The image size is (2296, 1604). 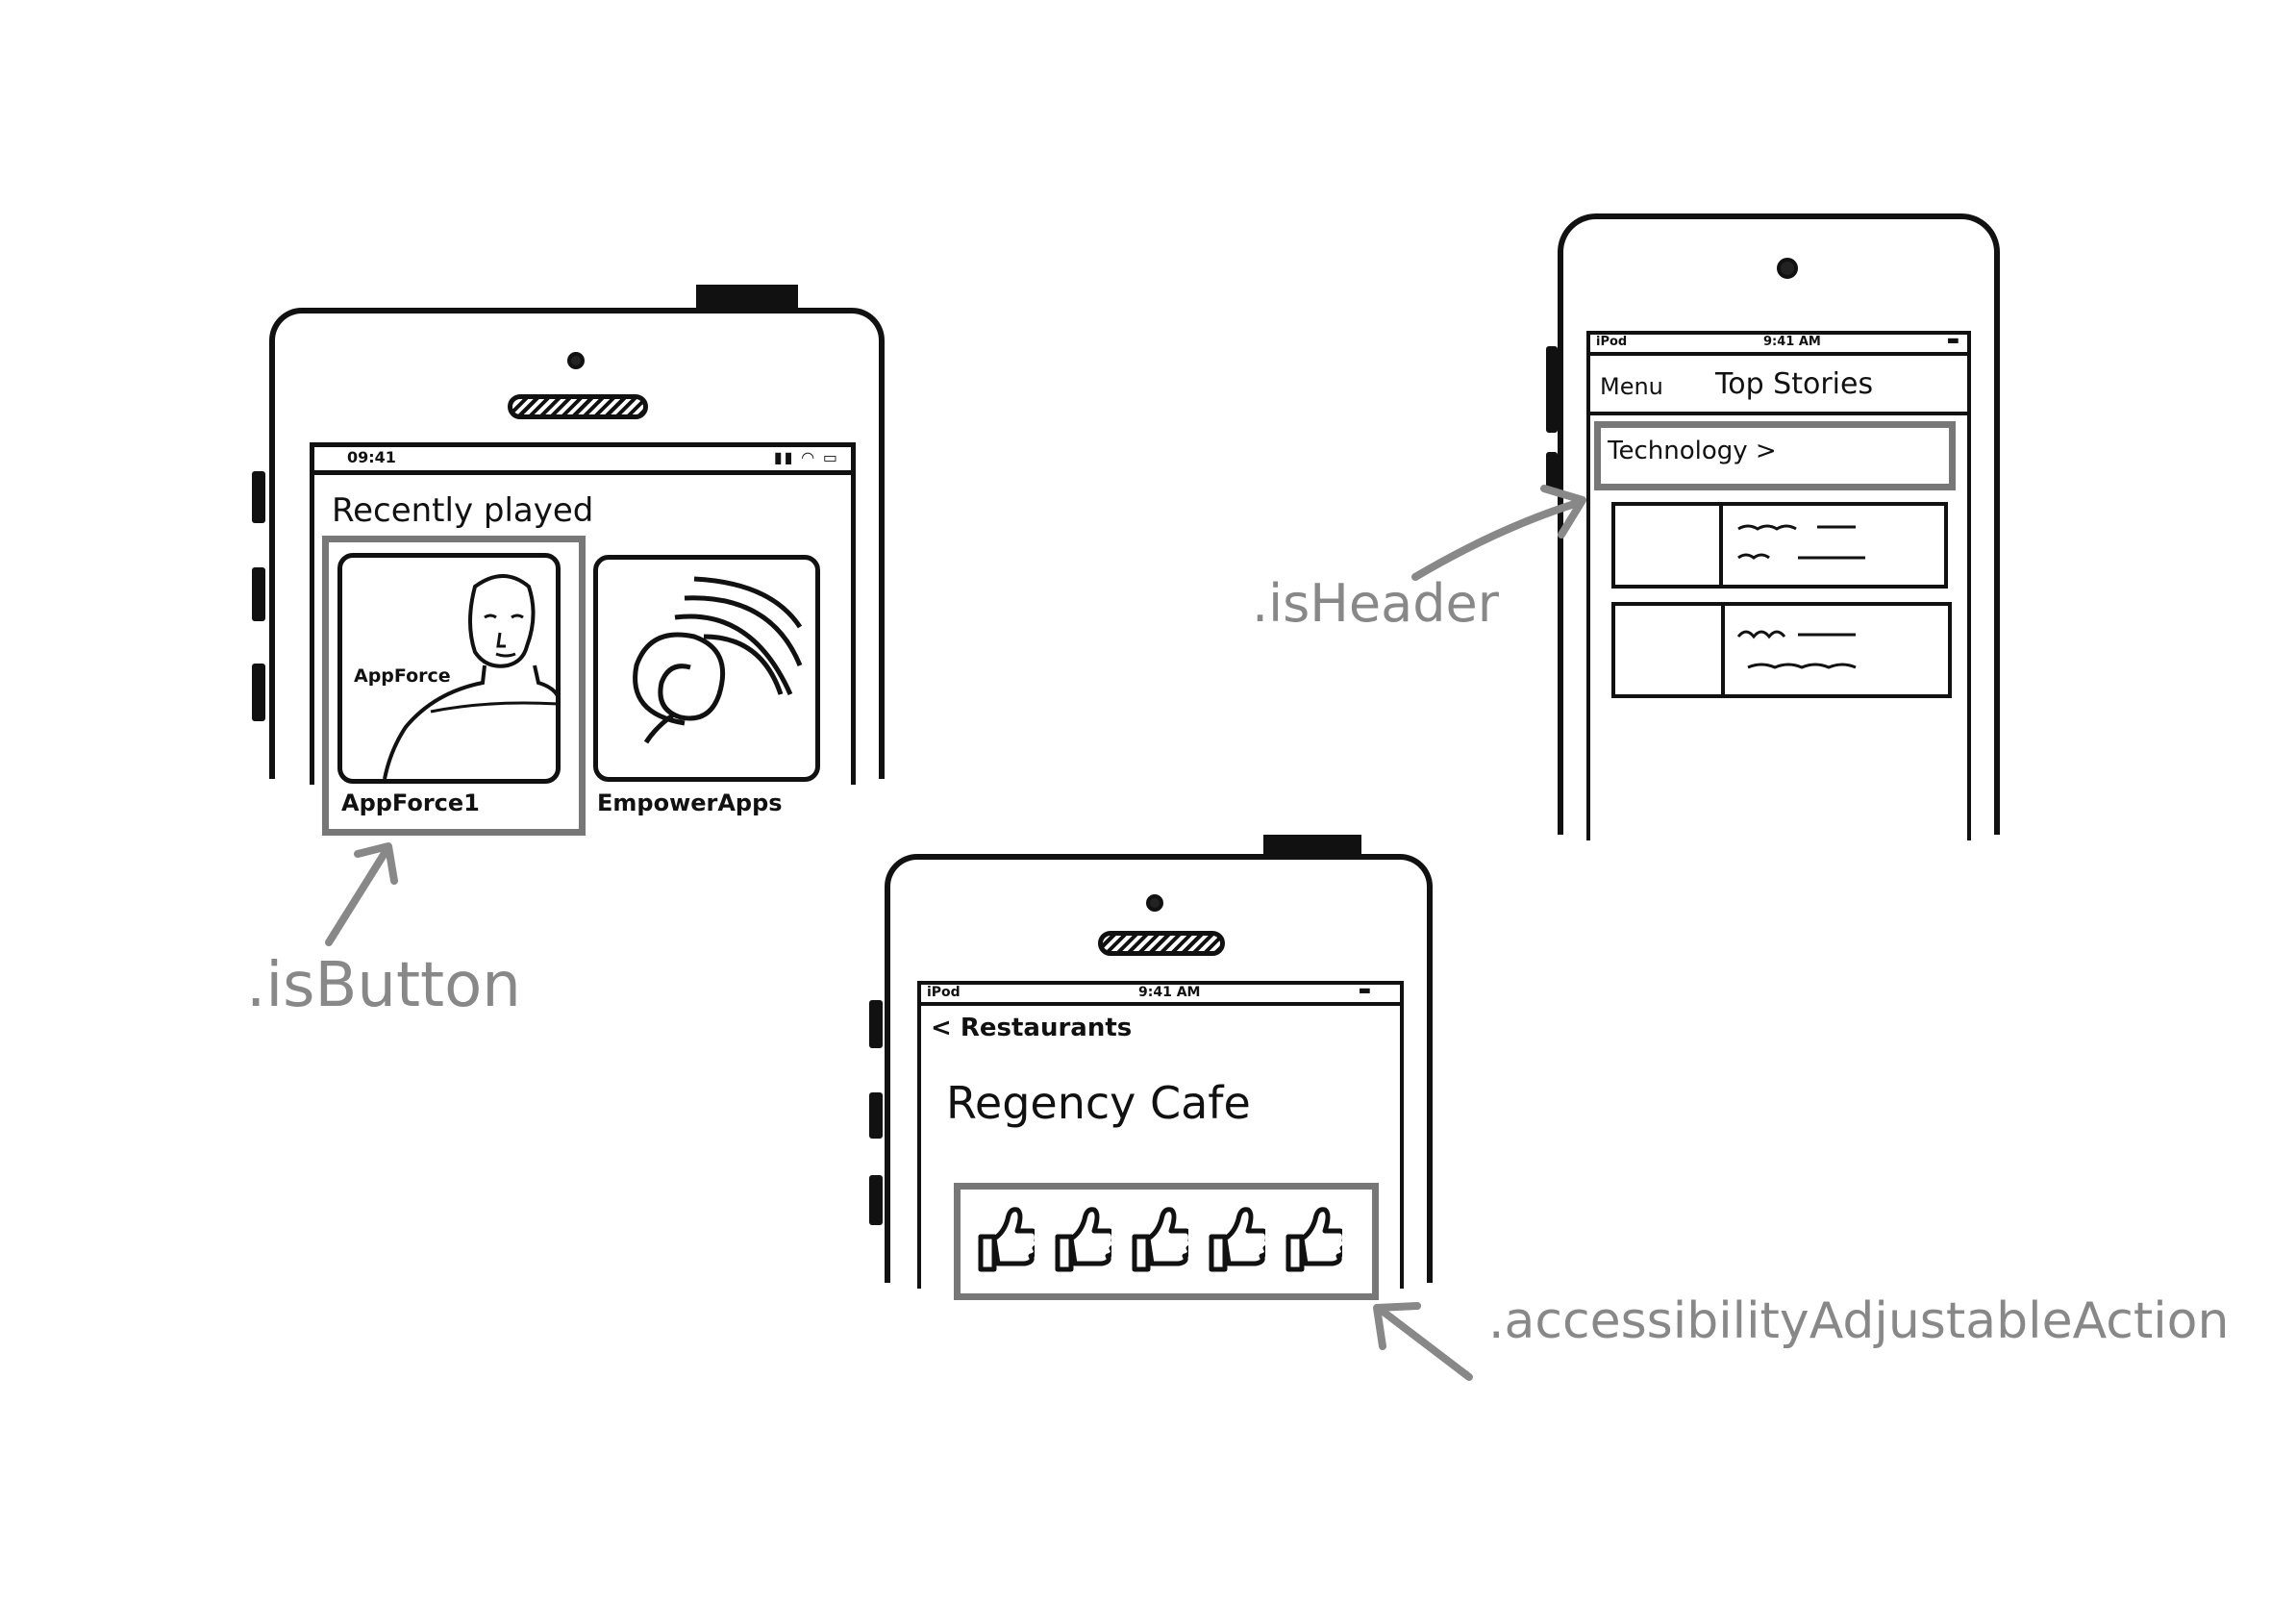 What do you see at coordinates (1859, 1321) in the screenshot?
I see `annotation-adjustable-action: .accessibilityAdjustableAction` at bounding box center [1859, 1321].